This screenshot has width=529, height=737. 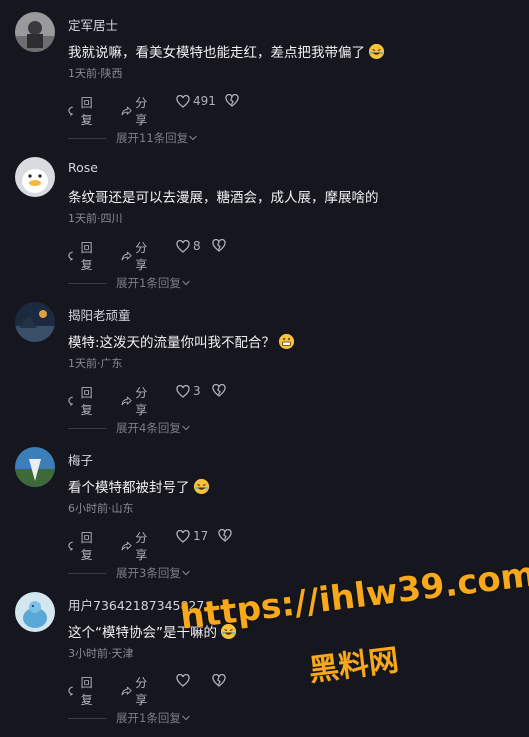 I want to click on like-count: 3, so click(x=197, y=391).